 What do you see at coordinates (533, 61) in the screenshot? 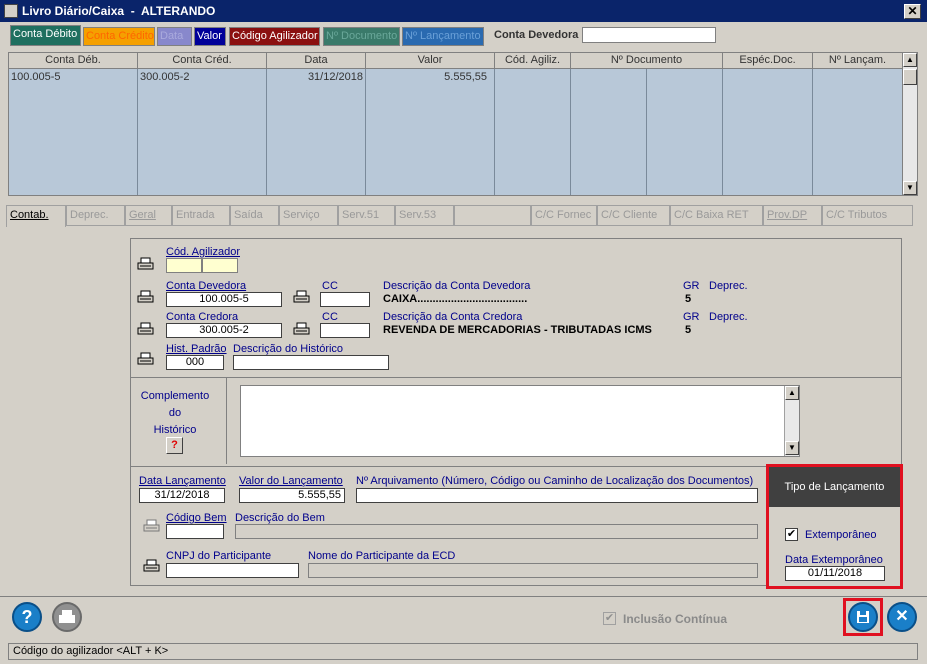
I see `column-header: Cód. Agiliz.` at bounding box center [533, 61].